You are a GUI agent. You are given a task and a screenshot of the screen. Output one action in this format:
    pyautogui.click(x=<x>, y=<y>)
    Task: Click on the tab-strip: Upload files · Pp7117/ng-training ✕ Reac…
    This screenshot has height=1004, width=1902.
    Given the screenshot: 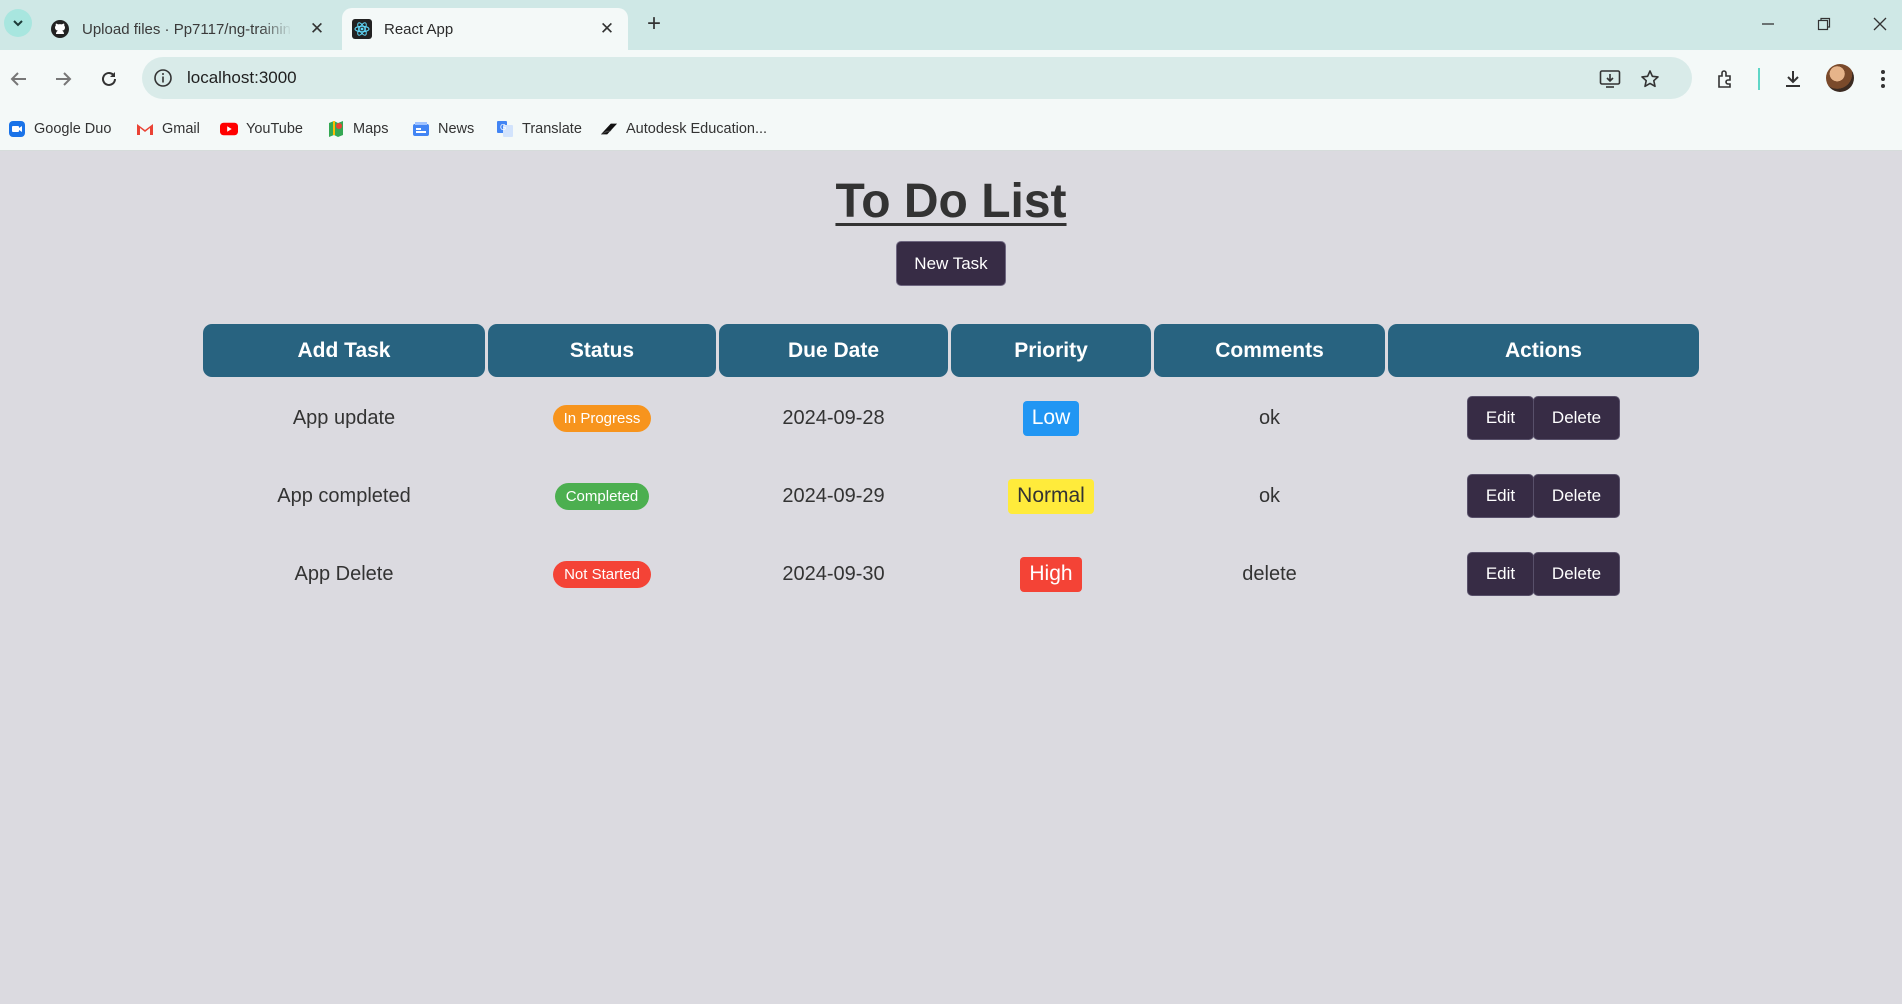 What is the action you would take?
    pyautogui.click(x=951, y=25)
    